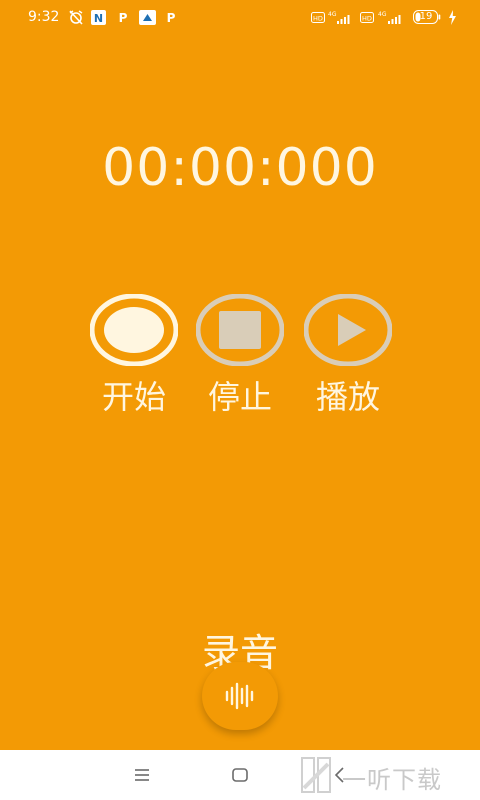 The width and height of the screenshot is (480, 800). I want to click on timer-display: 00:00:000, so click(240, 168).